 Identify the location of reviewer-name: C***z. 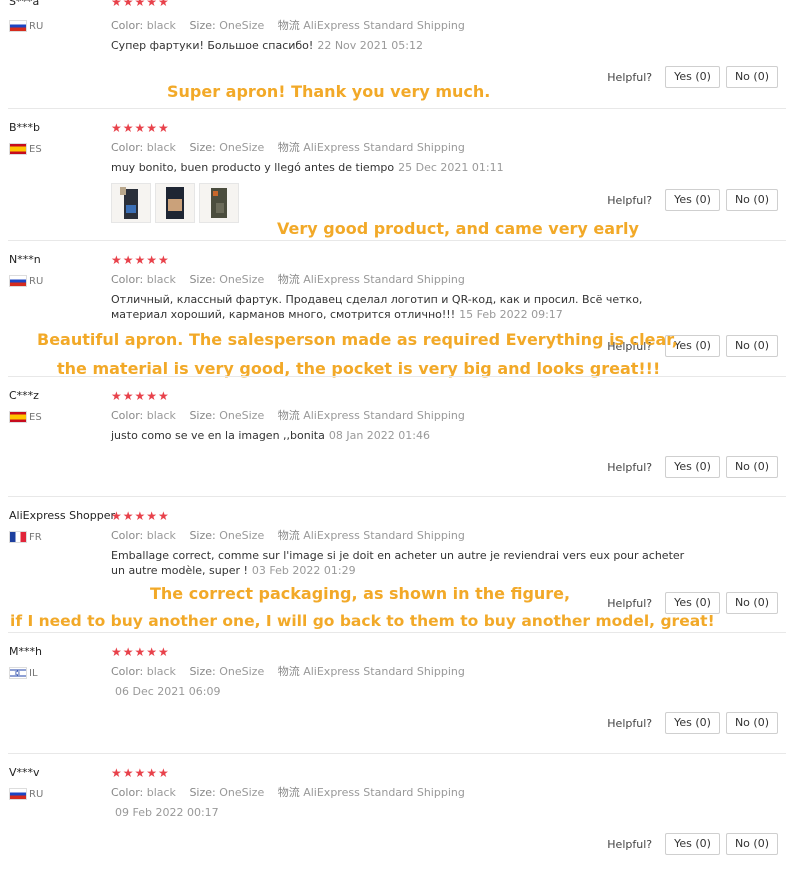
(24, 395).